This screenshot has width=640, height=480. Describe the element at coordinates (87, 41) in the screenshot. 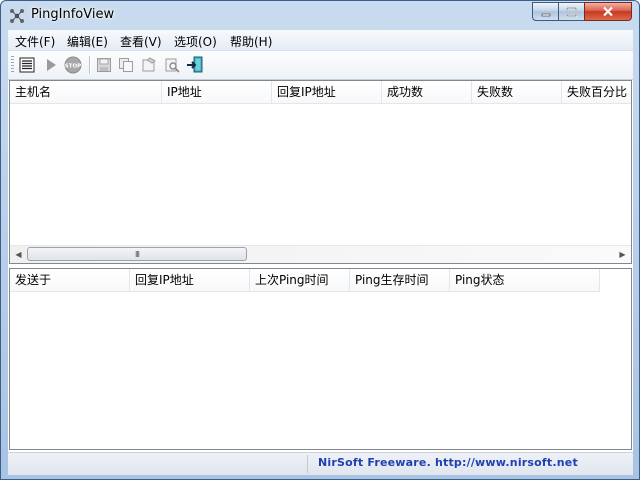

I see `menu-edit: 编辑(E)` at that location.